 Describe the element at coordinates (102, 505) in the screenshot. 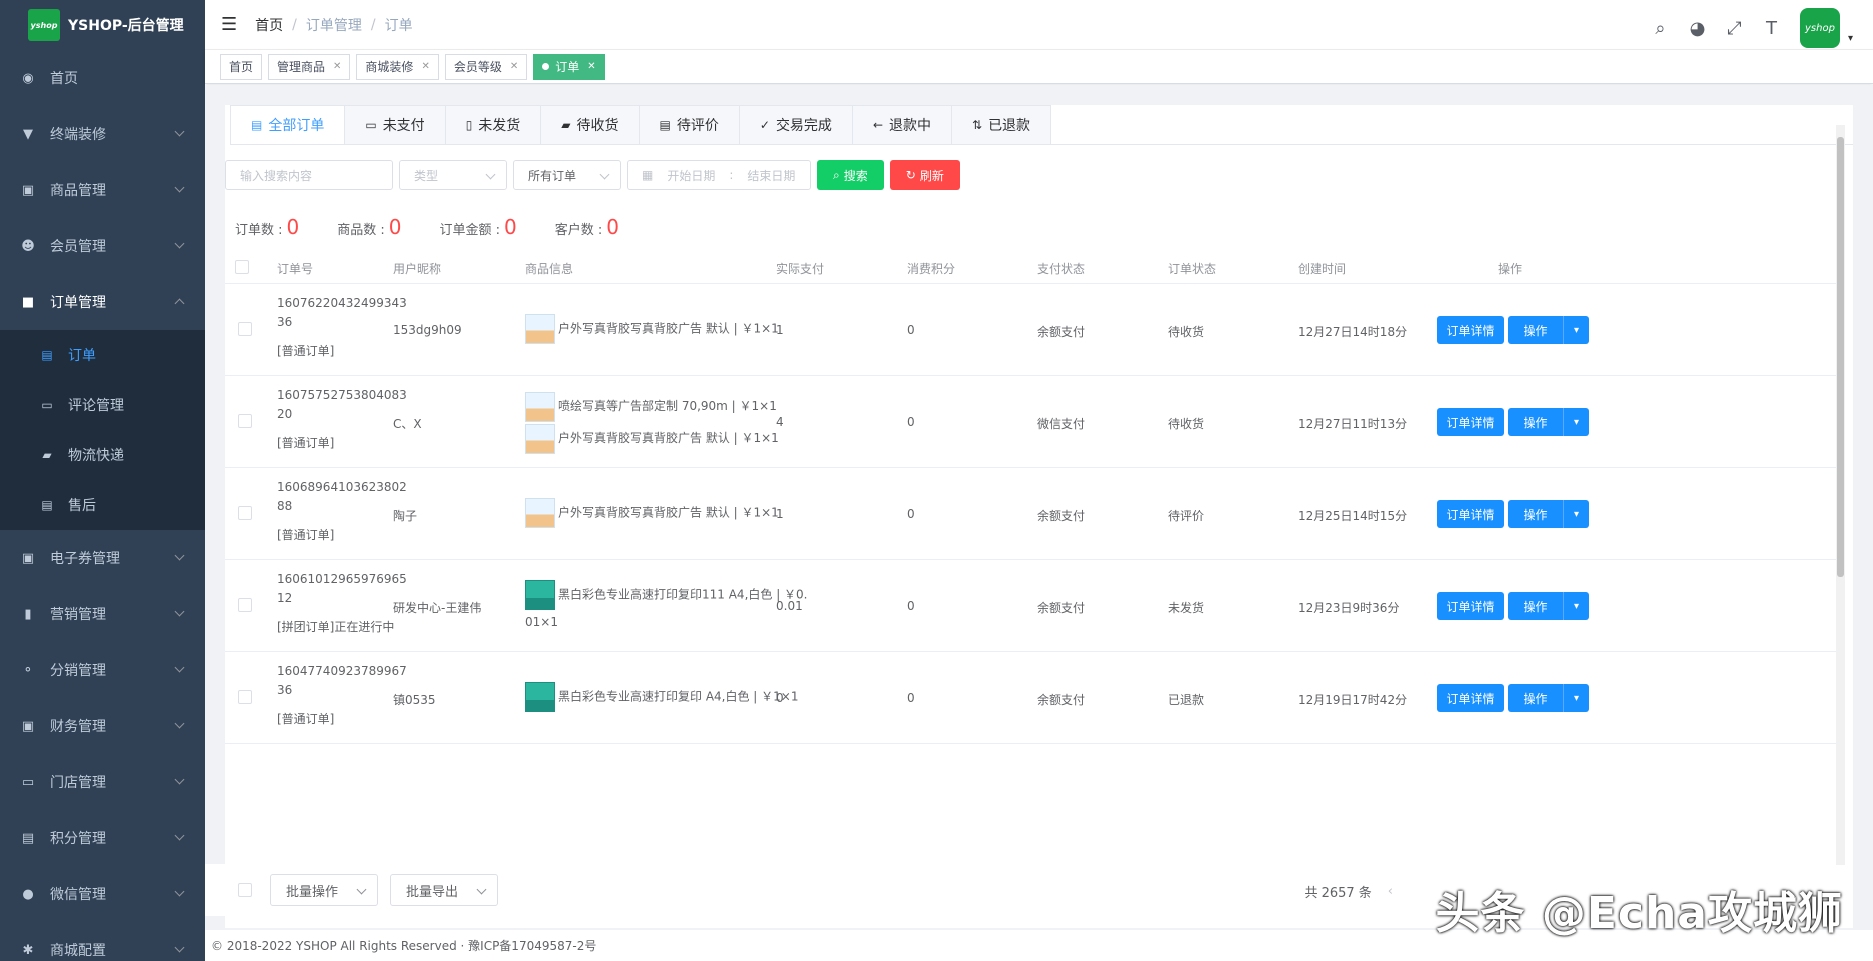

I see `sidebar-subitem-aftersale: ▤ 售后` at that location.